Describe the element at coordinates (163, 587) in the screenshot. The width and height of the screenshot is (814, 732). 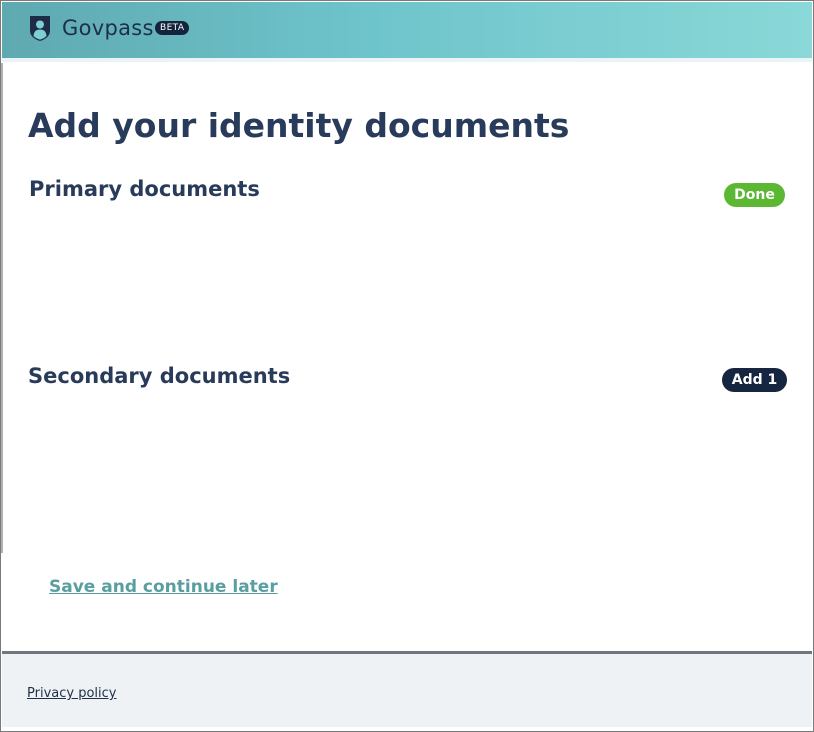
I see `save-and-continue-later-link: Save and continue later` at that location.